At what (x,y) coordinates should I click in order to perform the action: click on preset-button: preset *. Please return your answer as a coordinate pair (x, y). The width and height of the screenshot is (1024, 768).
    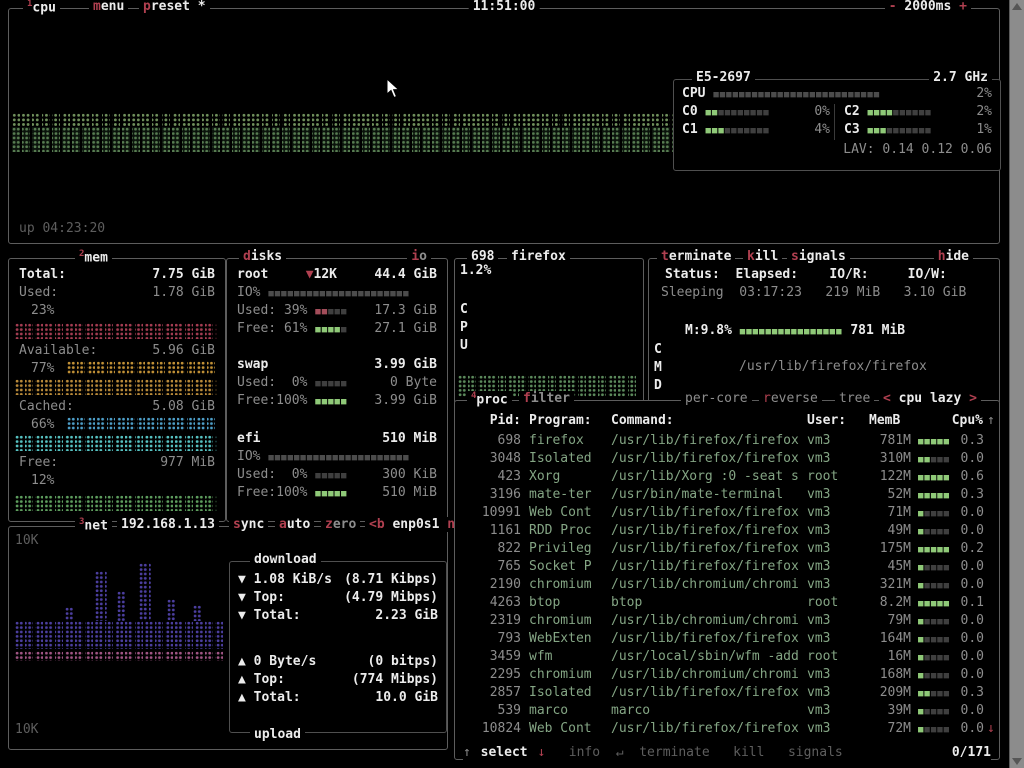
    Looking at the image, I should click on (174, 7).